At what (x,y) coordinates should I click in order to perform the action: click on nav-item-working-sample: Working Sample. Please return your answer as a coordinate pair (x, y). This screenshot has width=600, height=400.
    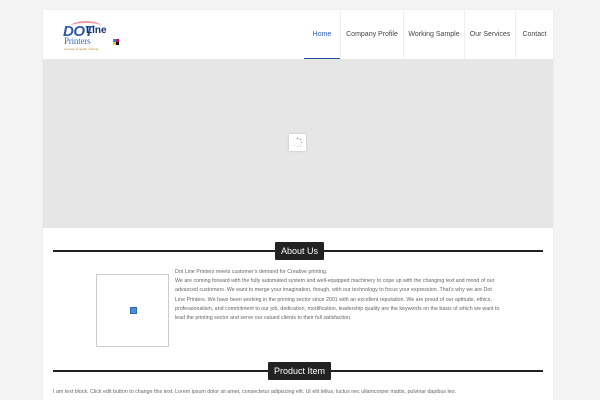
    Looking at the image, I should click on (433, 34).